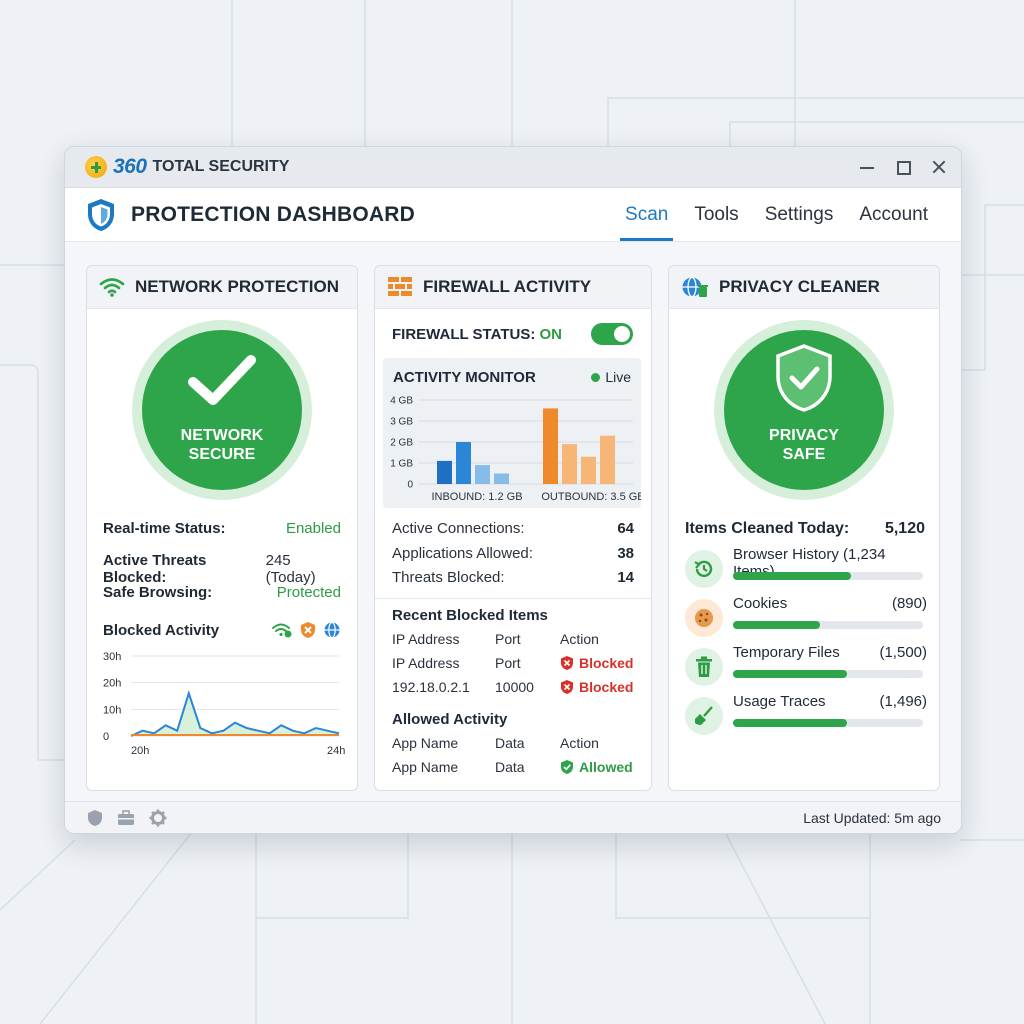 The width and height of the screenshot is (1024, 1024). I want to click on list-item: Browser History (1,234 Items), so click(805, 570).